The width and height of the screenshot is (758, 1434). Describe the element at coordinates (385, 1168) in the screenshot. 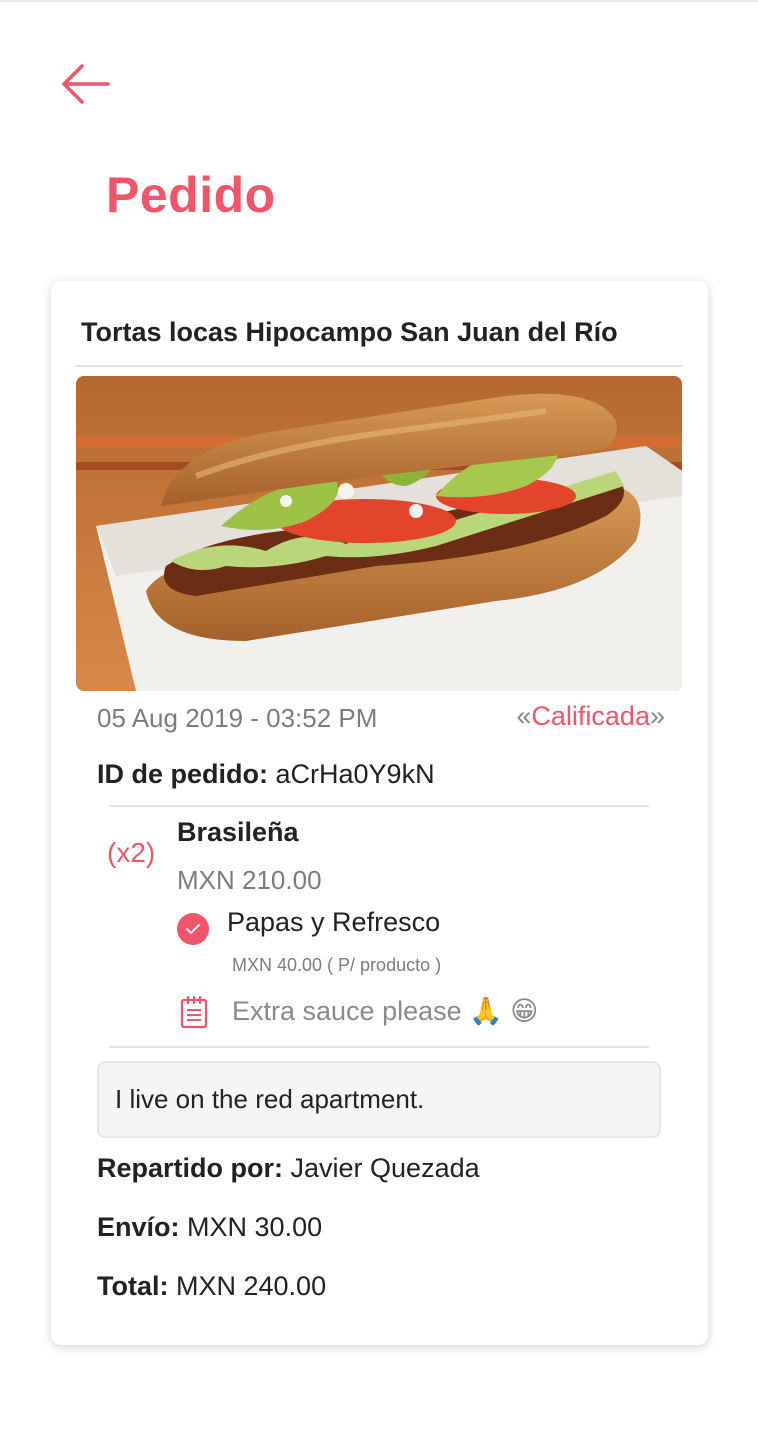

I see `delivered-by-value: Javier Quezada` at that location.